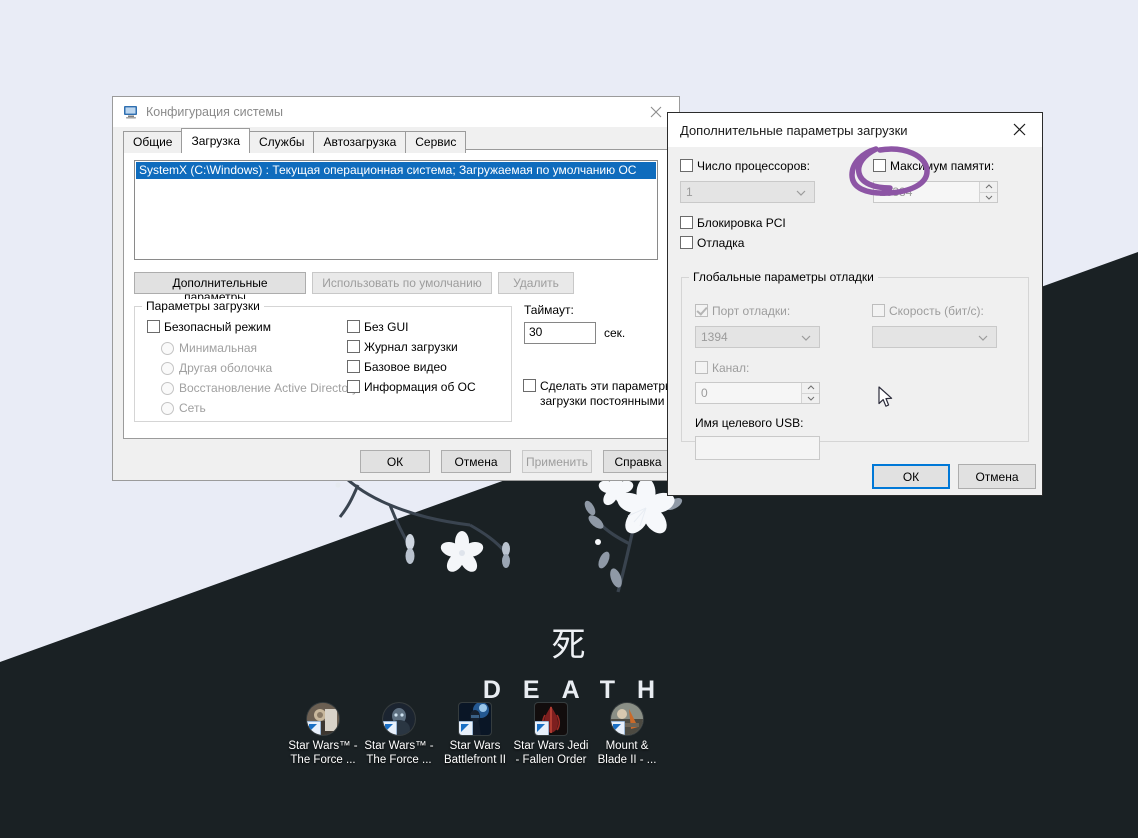 This screenshot has height=838, width=1138. Describe the element at coordinates (396, 112) in the screenshot. I see `window-titlebar: Конфигурация системы` at that location.